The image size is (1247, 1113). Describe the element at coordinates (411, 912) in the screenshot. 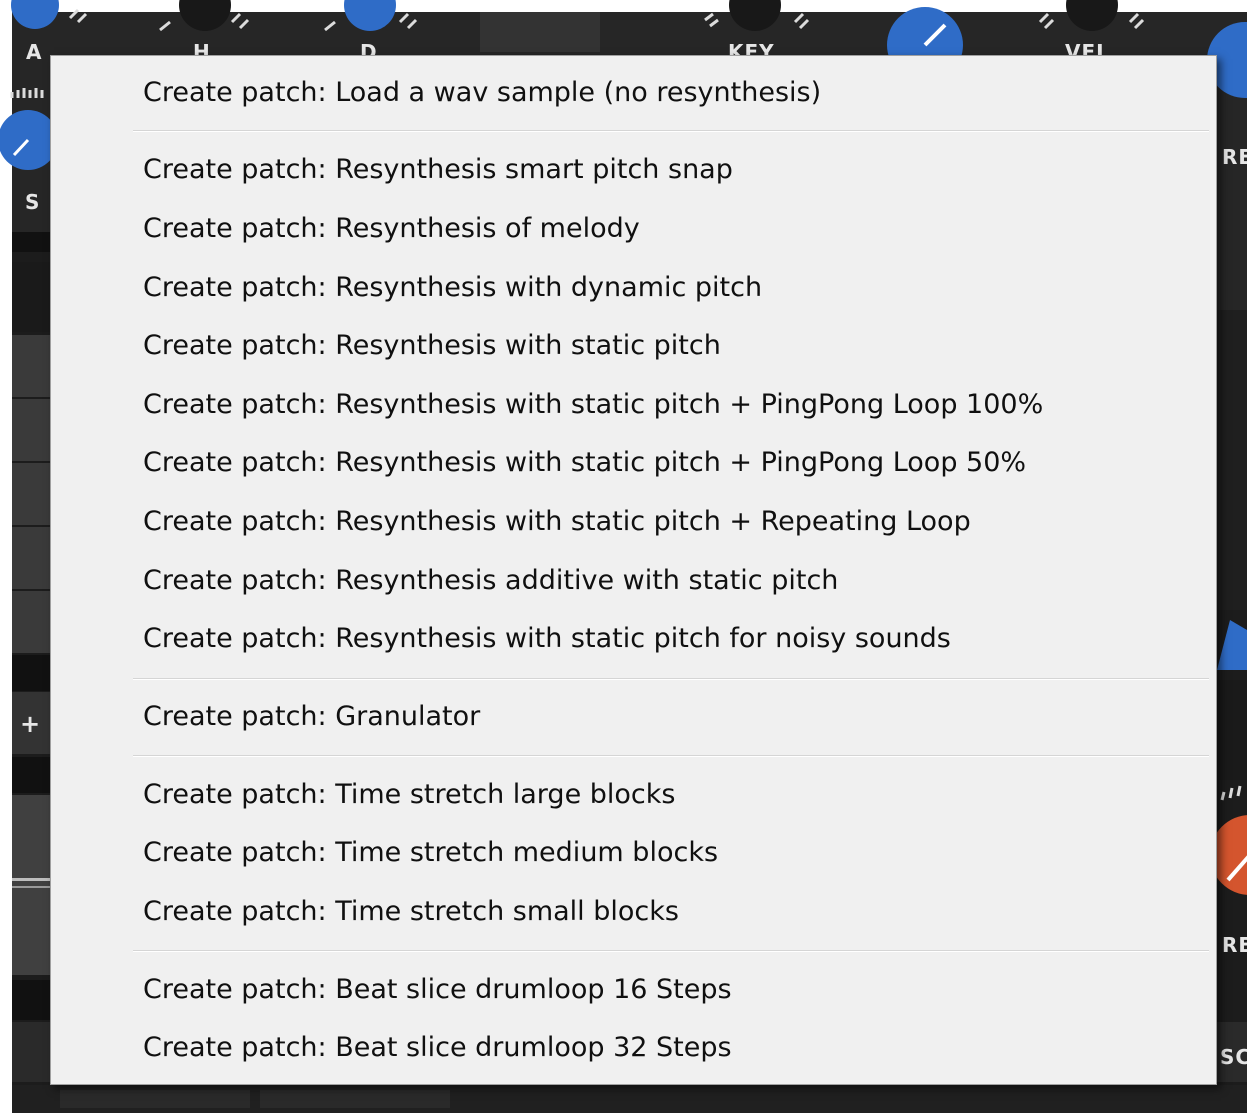

I see `menu-item-time-stretch-small: Create patch: Time stretch small blocks` at that location.